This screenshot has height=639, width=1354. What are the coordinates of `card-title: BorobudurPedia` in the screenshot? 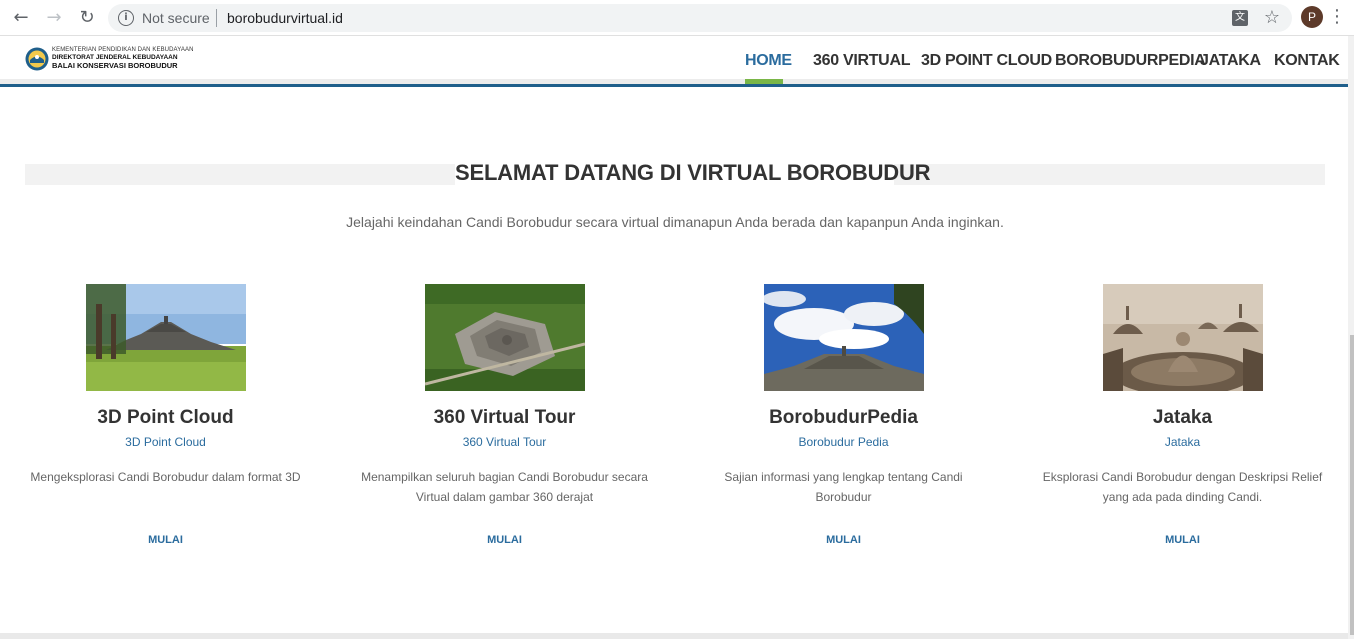 It's located at (843, 417).